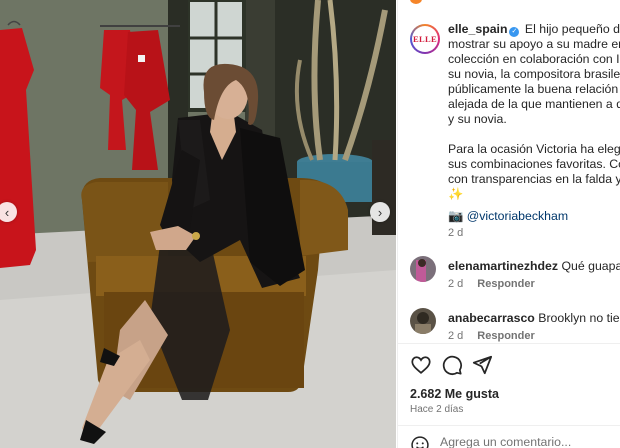 The width and height of the screenshot is (620, 448). I want to click on comment-username: anabecarrasco, so click(491, 318).